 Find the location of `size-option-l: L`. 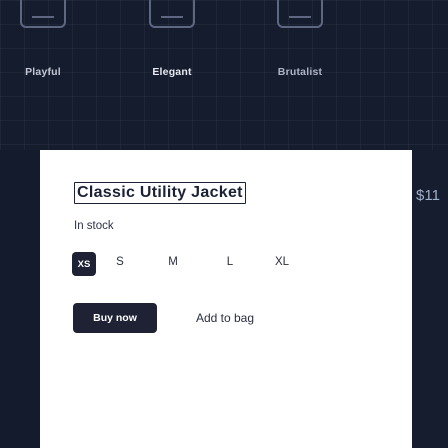

size-option-l: L is located at coordinates (230, 262).